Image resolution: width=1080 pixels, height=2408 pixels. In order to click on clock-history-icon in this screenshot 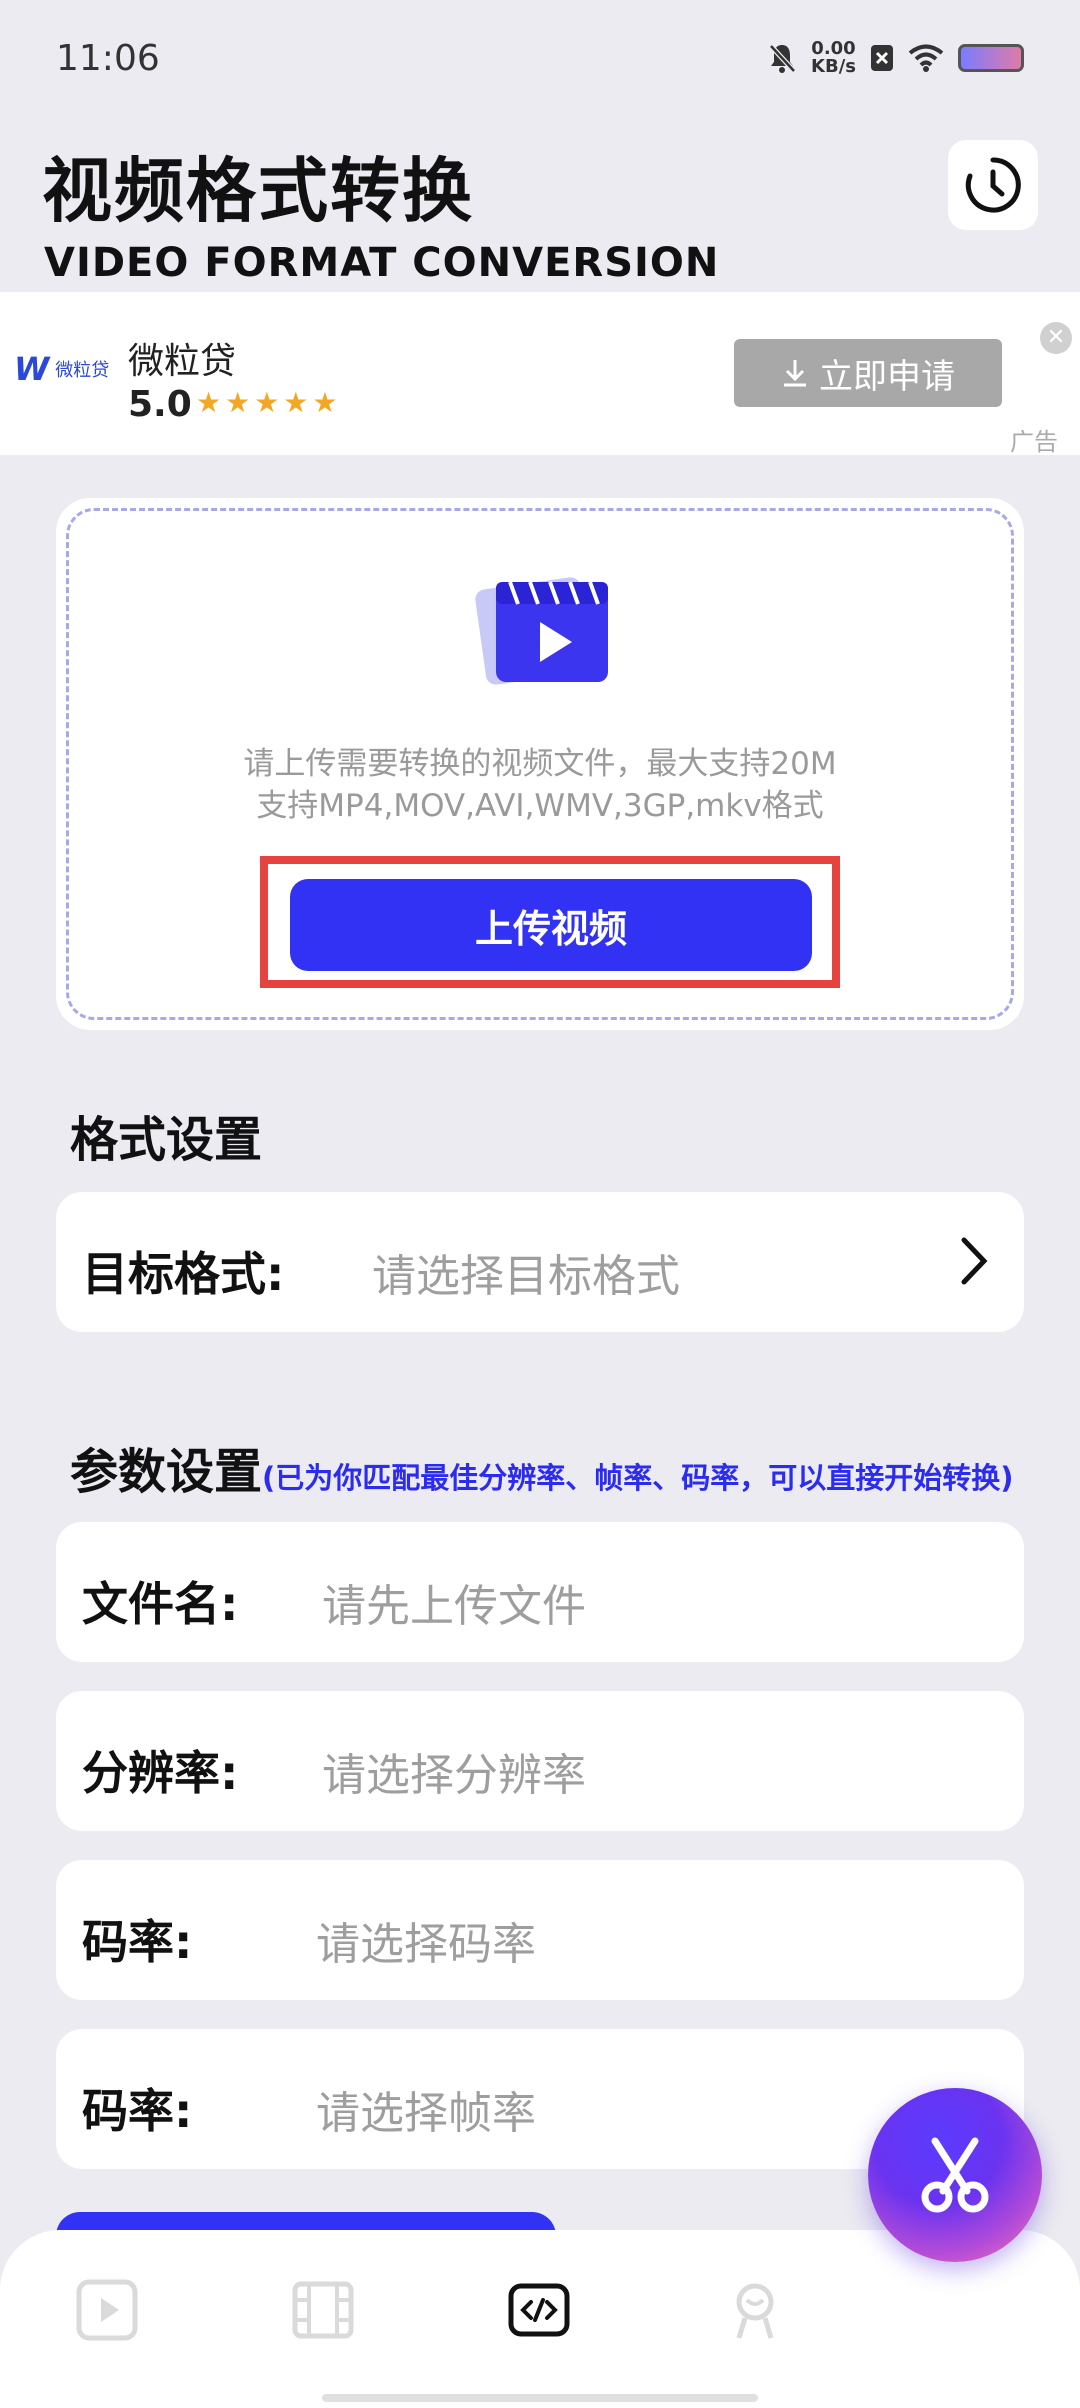, I will do `click(993, 185)`.